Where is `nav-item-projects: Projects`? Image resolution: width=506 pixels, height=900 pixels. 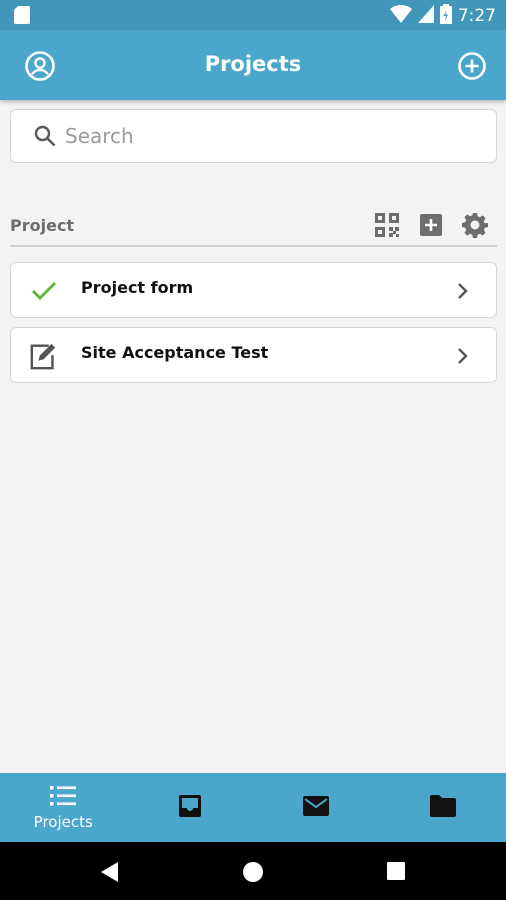 nav-item-projects: Projects is located at coordinates (63, 807).